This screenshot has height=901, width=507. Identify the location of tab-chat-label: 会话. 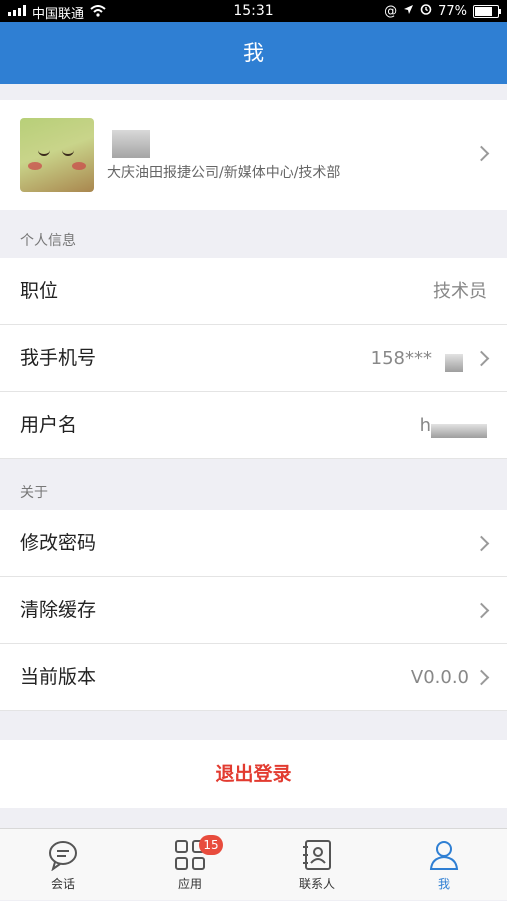
(62, 884).